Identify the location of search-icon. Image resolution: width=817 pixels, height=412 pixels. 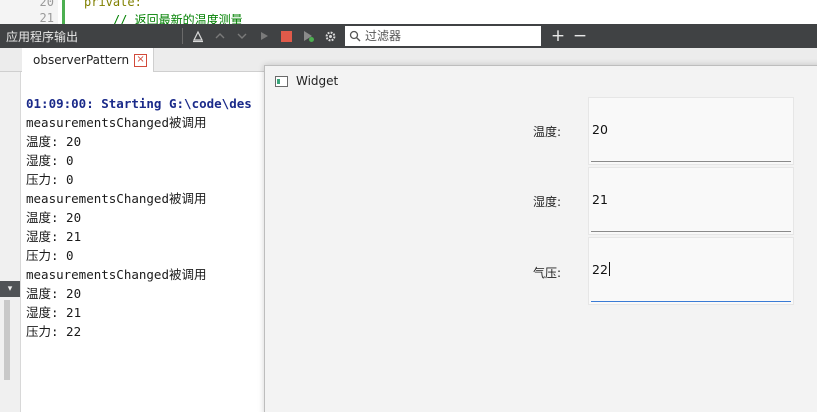
(355, 36).